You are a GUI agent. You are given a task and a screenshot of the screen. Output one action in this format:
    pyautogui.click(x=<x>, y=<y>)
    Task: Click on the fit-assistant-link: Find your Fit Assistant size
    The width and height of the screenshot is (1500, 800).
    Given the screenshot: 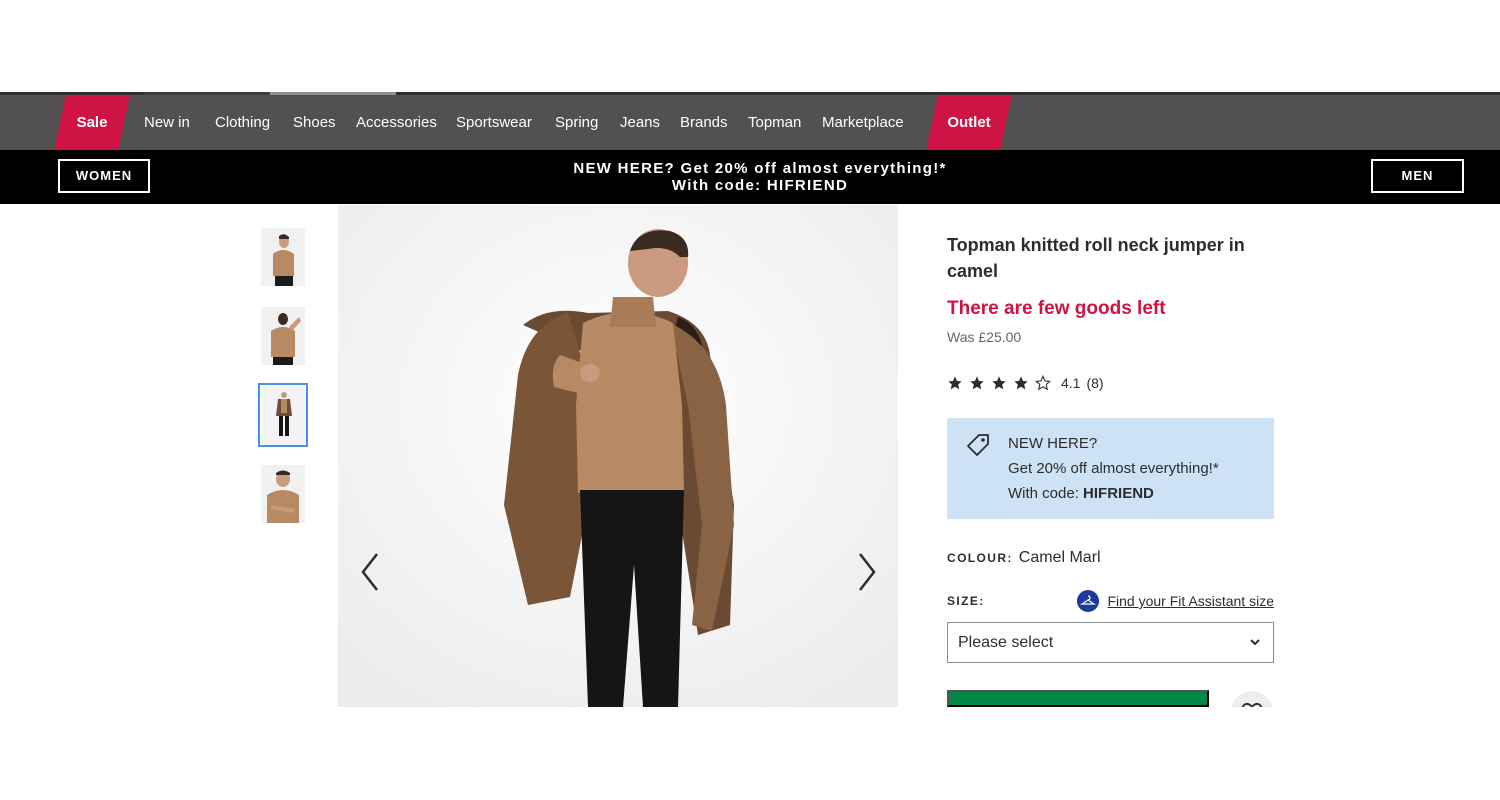 What is the action you would take?
    pyautogui.click(x=1175, y=601)
    